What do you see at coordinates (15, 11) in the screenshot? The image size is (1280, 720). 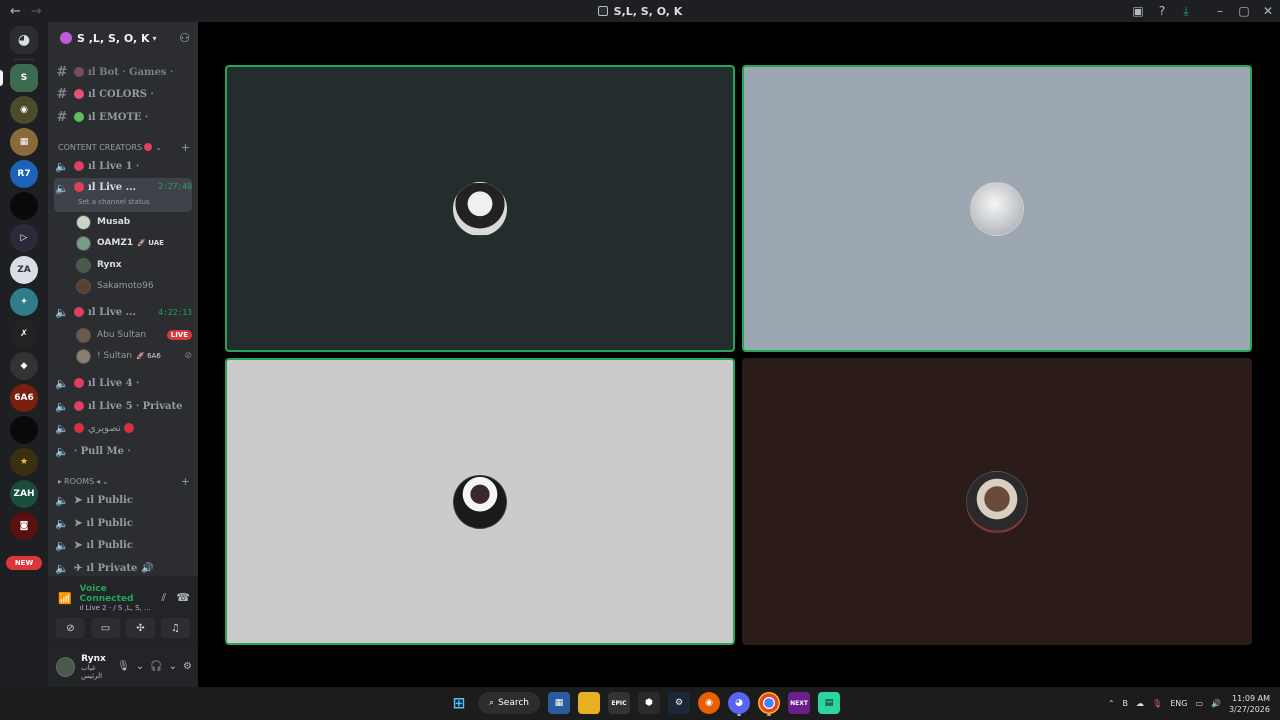 I see `back-arrow-icon: ←` at bounding box center [15, 11].